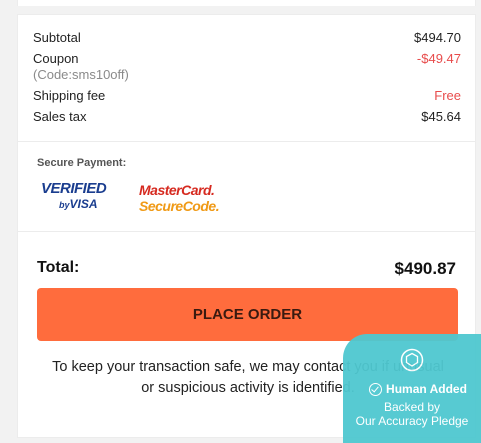  What do you see at coordinates (57, 37) in the screenshot?
I see `subtotal-label: Subtotal` at bounding box center [57, 37].